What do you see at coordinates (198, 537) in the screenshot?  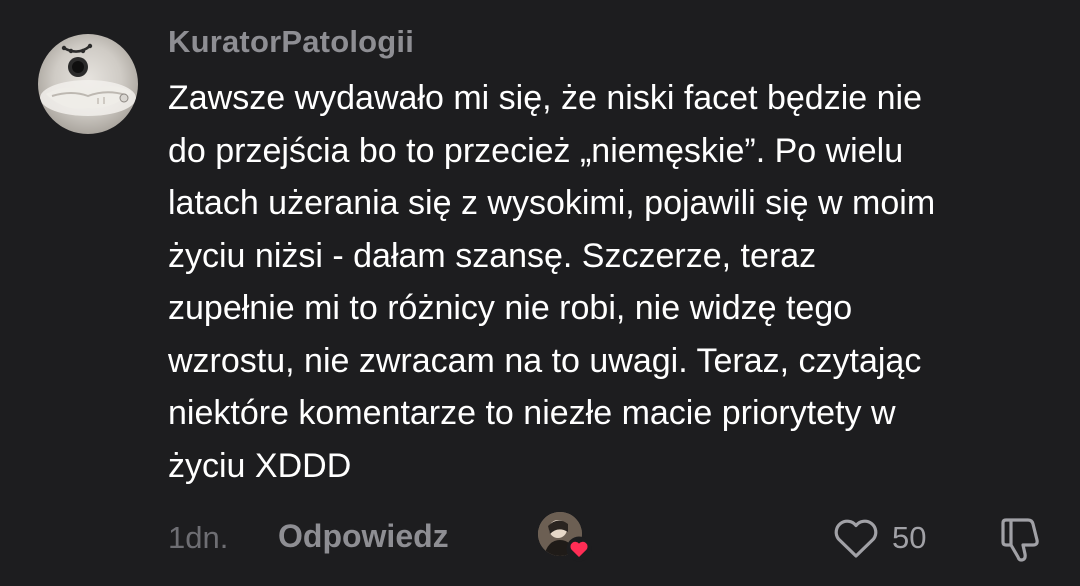 I see `comment-timestamp: 1dn.` at bounding box center [198, 537].